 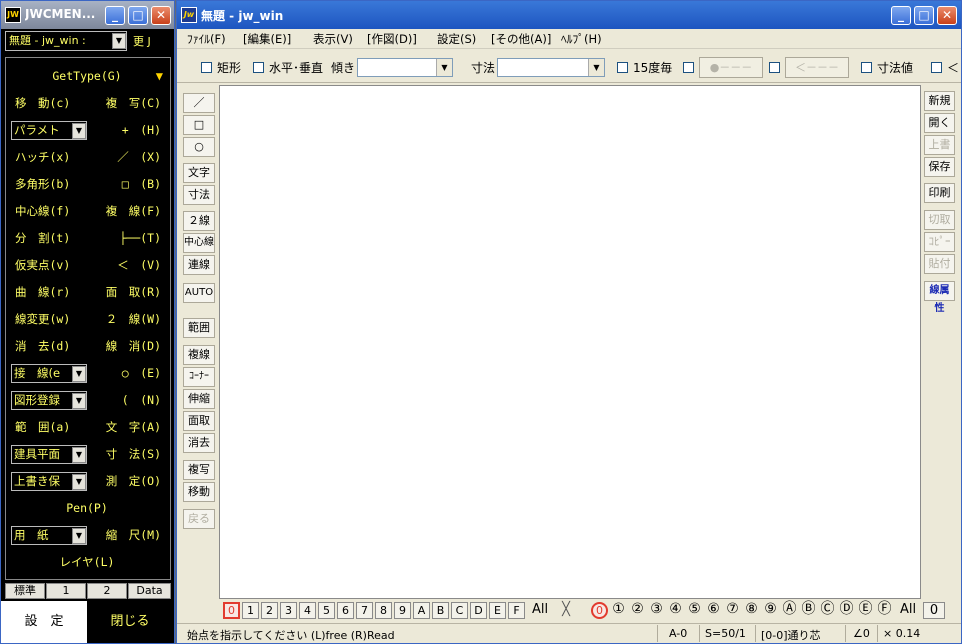 What do you see at coordinates (49, 130) in the screenshot?
I see `parametric-combo: パラメト ▼` at bounding box center [49, 130].